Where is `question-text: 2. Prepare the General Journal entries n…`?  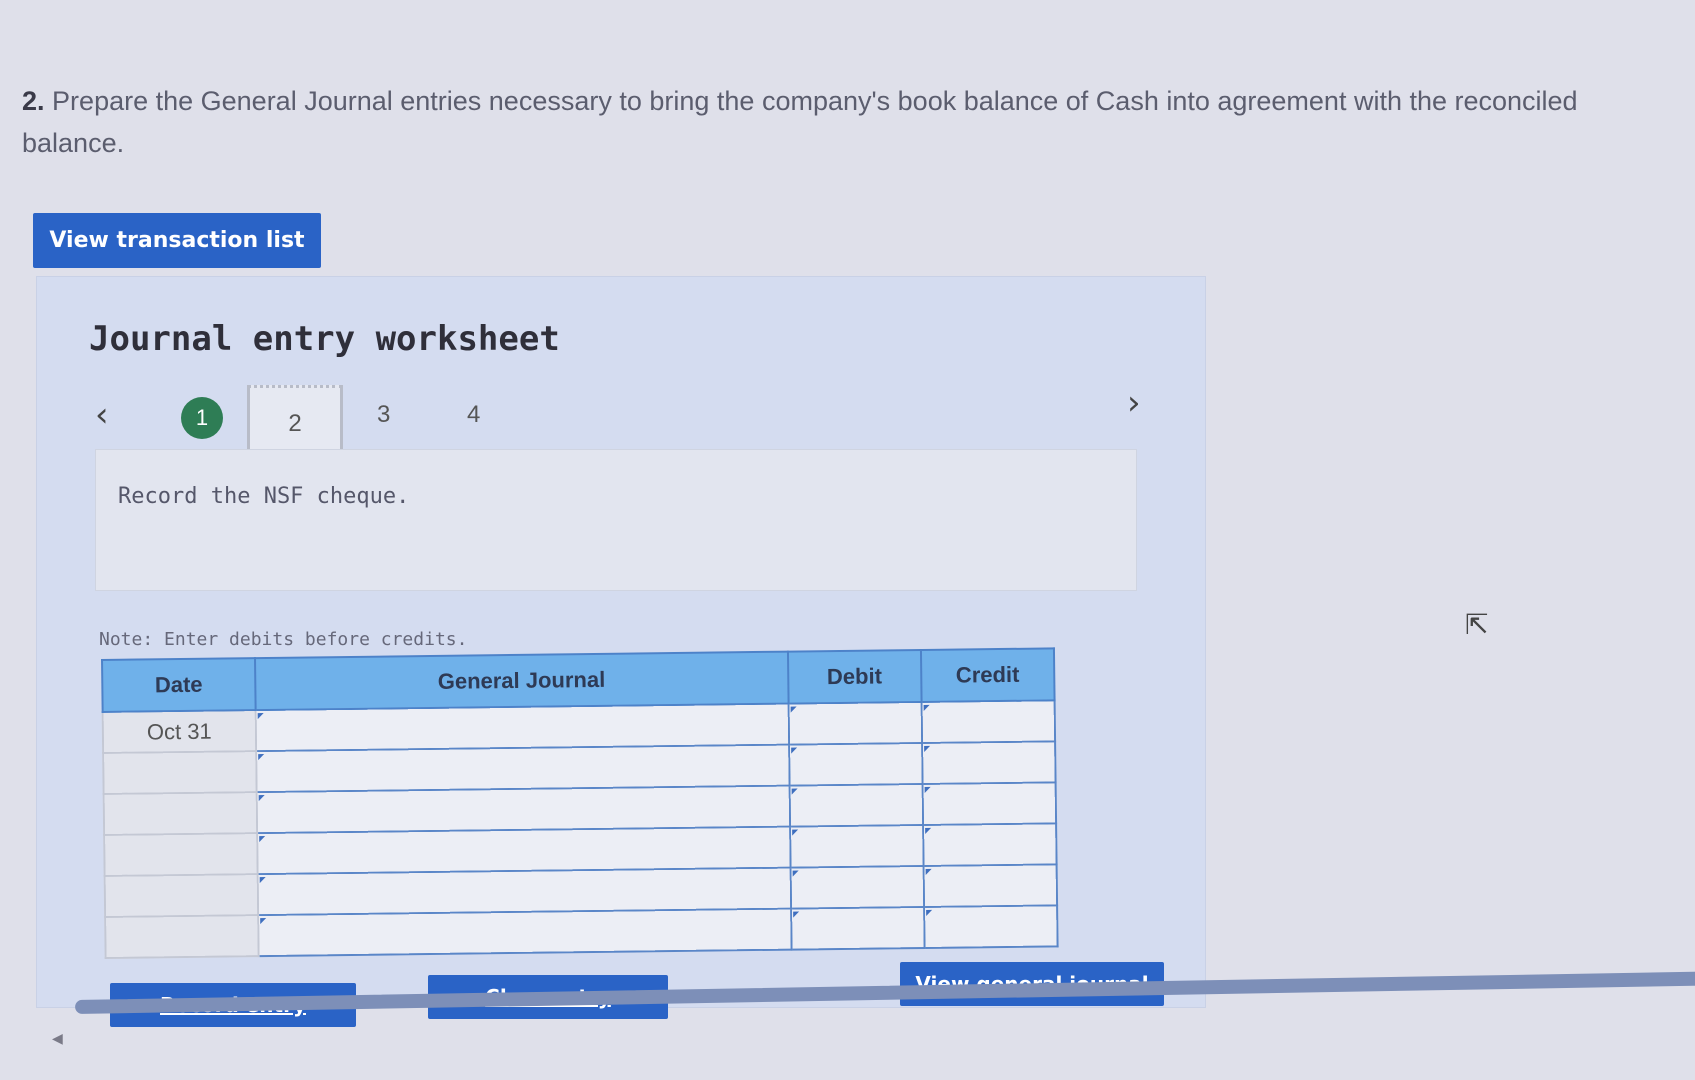 question-text: 2. Prepare the General Journal entries n… is located at coordinates (832, 122).